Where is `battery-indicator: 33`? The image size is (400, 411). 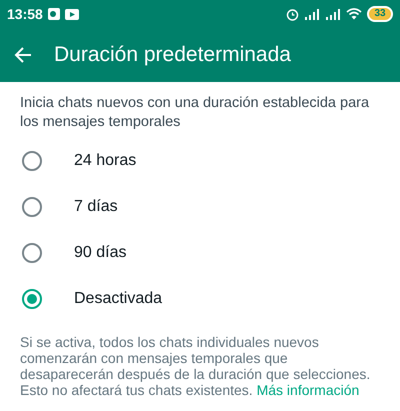
battery-indicator: 33 is located at coordinates (380, 14).